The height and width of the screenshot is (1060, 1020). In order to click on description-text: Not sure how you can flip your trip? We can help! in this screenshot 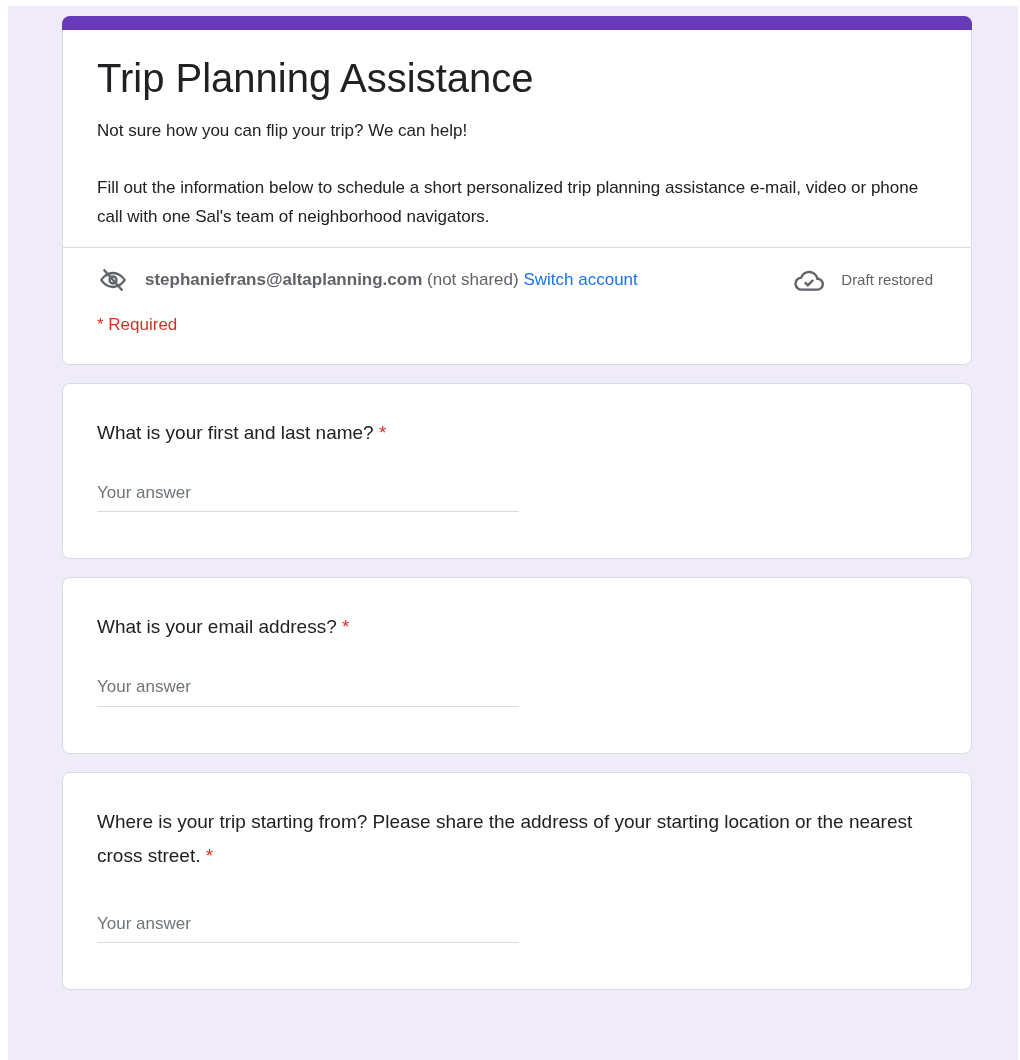, I will do `click(283, 131)`.